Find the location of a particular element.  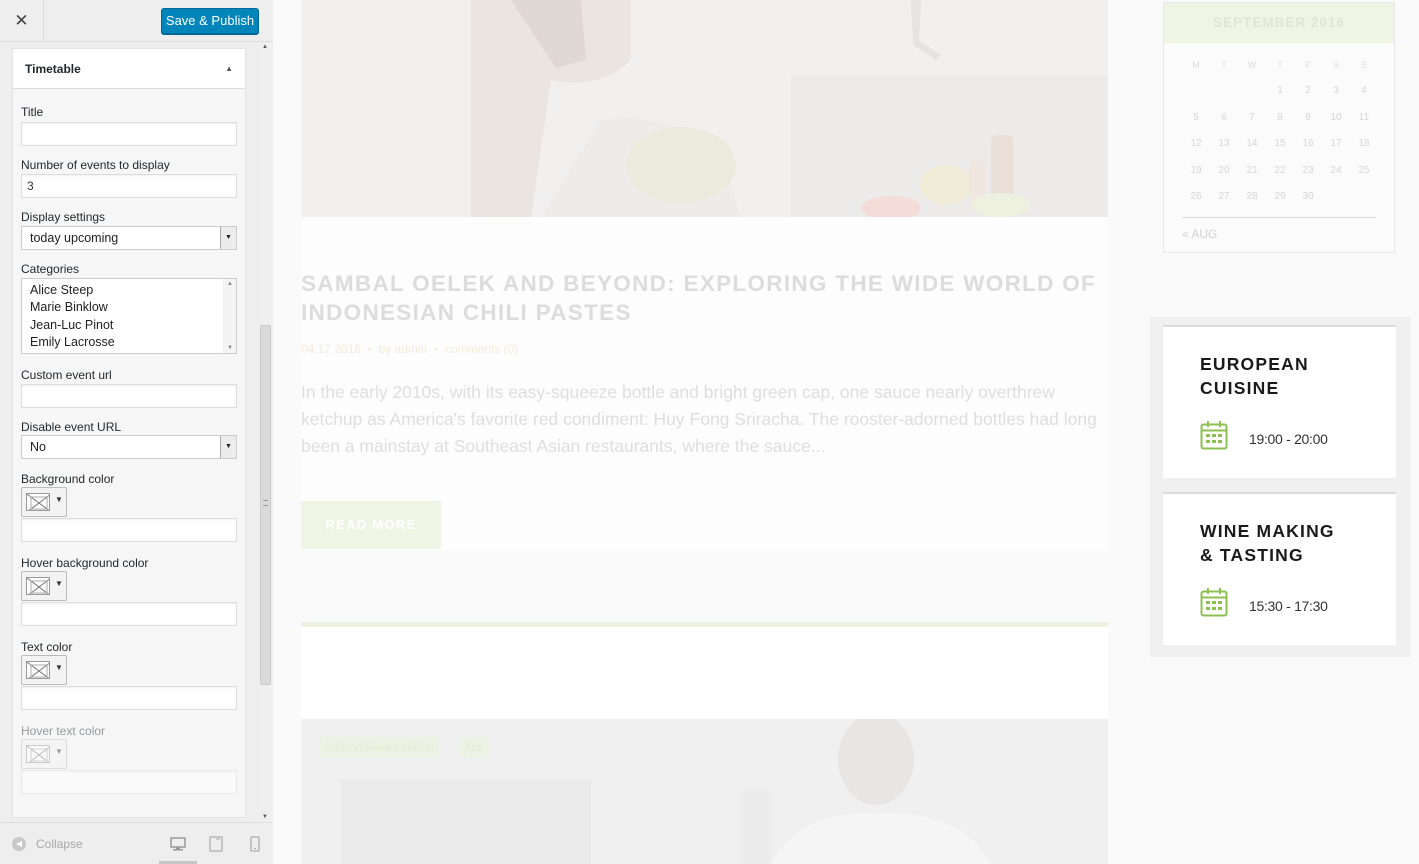

tablet-preview-icon is located at coordinates (216, 844).